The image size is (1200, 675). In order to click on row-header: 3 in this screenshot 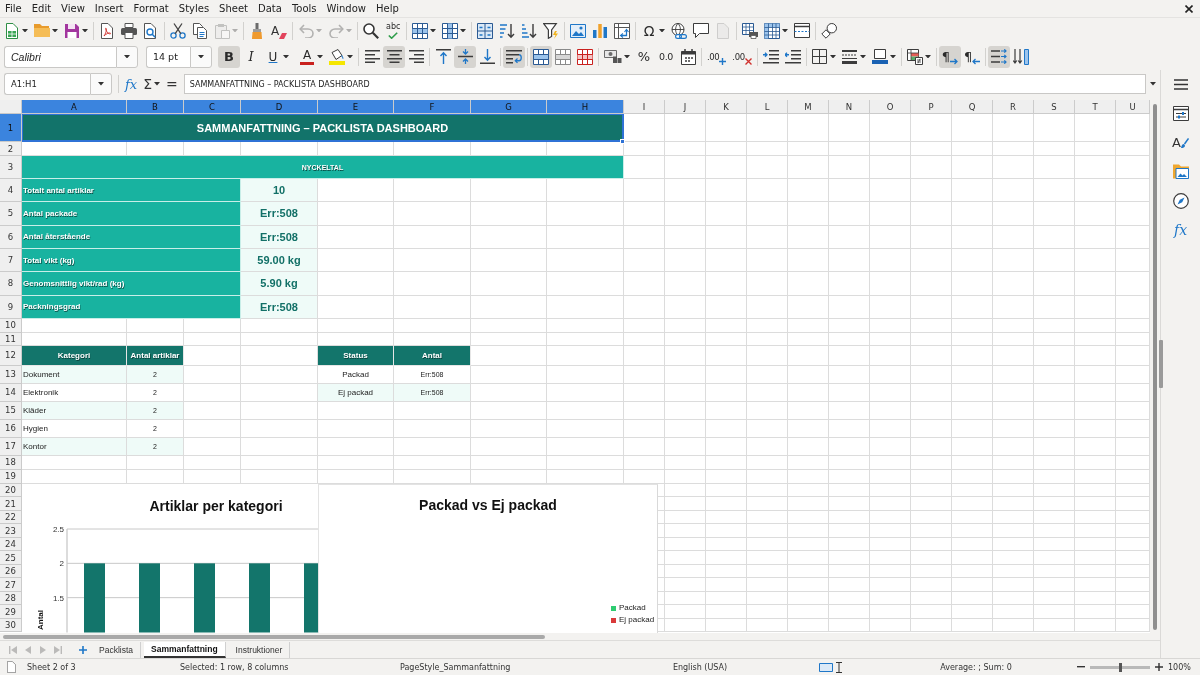, I will do `click(11, 167)`.